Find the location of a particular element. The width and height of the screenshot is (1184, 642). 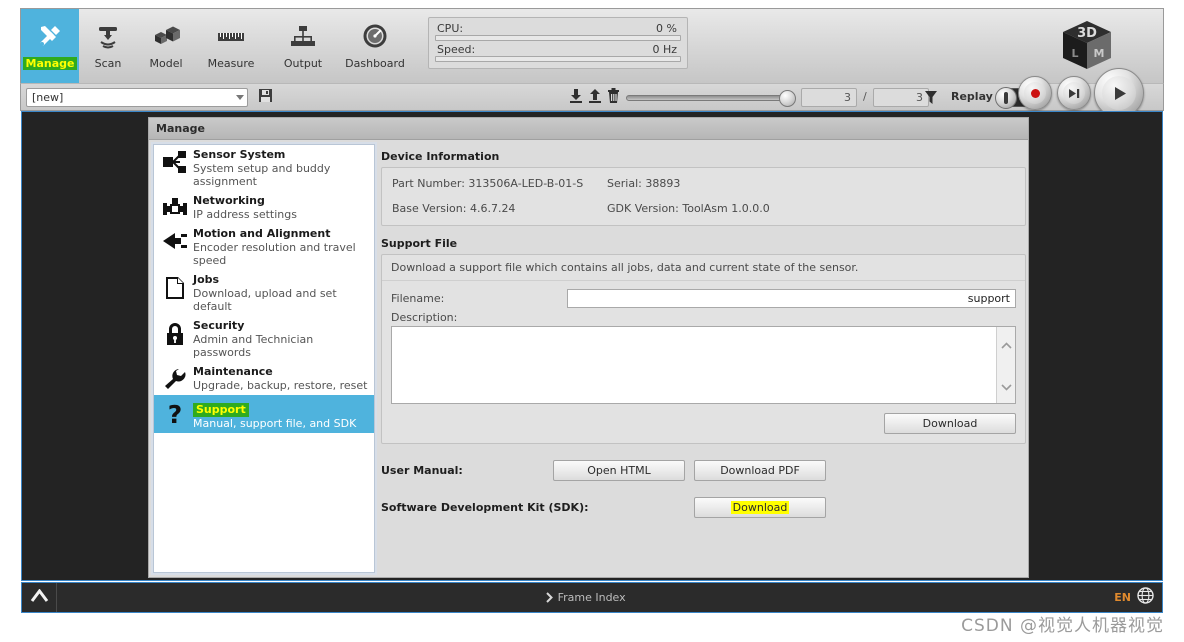

sdk-download-button-label: Download is located at coordinates (760, 507).